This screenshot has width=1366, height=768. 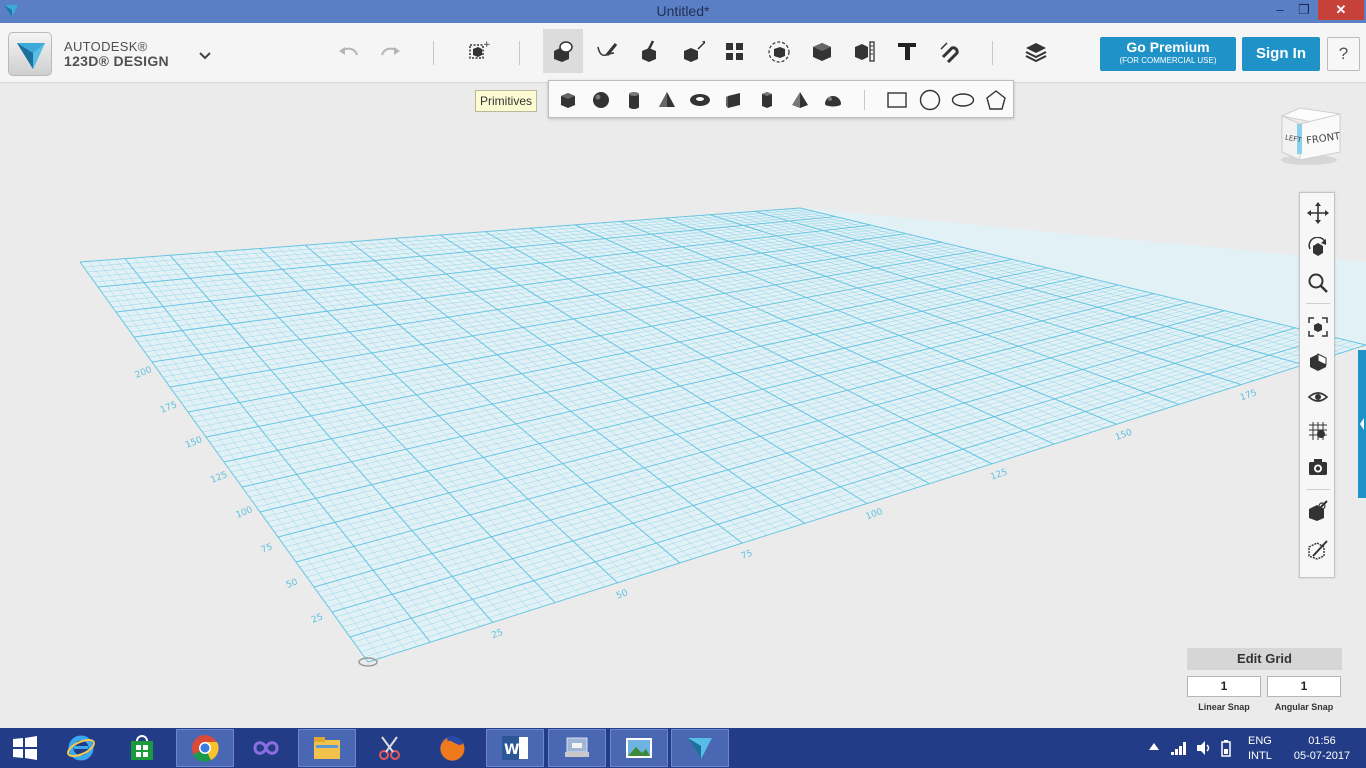 I want to click on firefox-icon, so click(x=452, y=748).